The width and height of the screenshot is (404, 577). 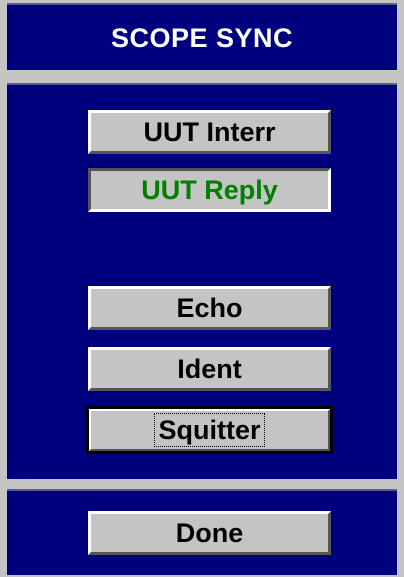 I want to click on uut-interr-button: UUT Interr, so click(x=209, y=132).